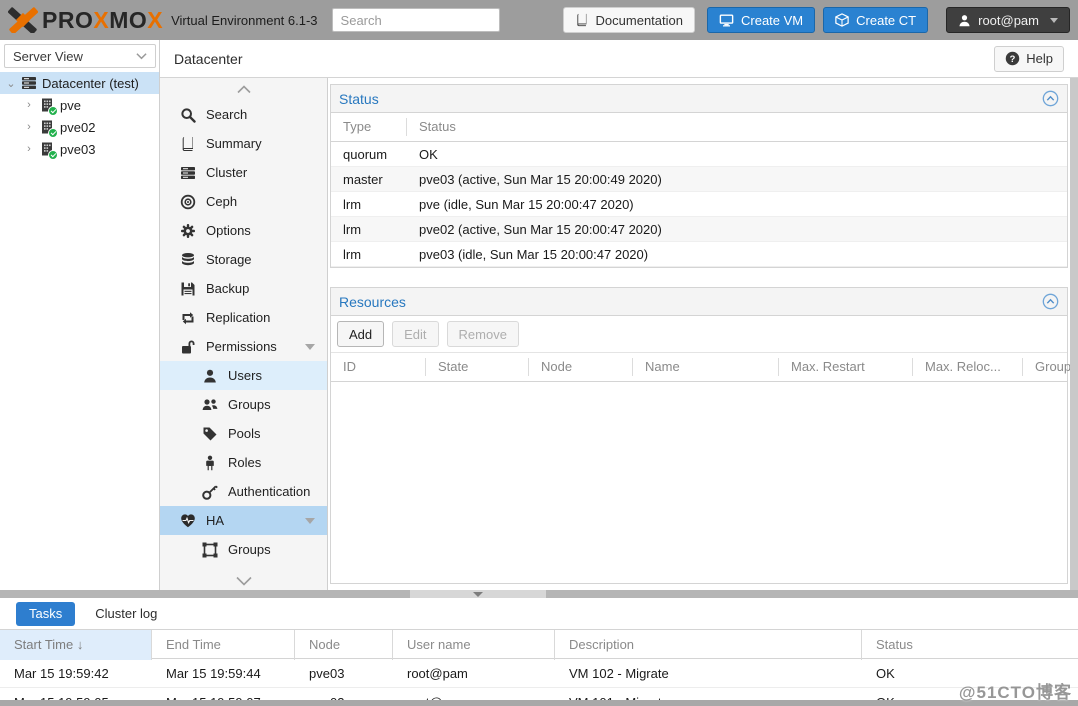 The image size is (1078, 706). What do you see at coordinates (699, 154) in the screenshot?
I see `status-row: quorum OK` at bounding box center [699, 154].